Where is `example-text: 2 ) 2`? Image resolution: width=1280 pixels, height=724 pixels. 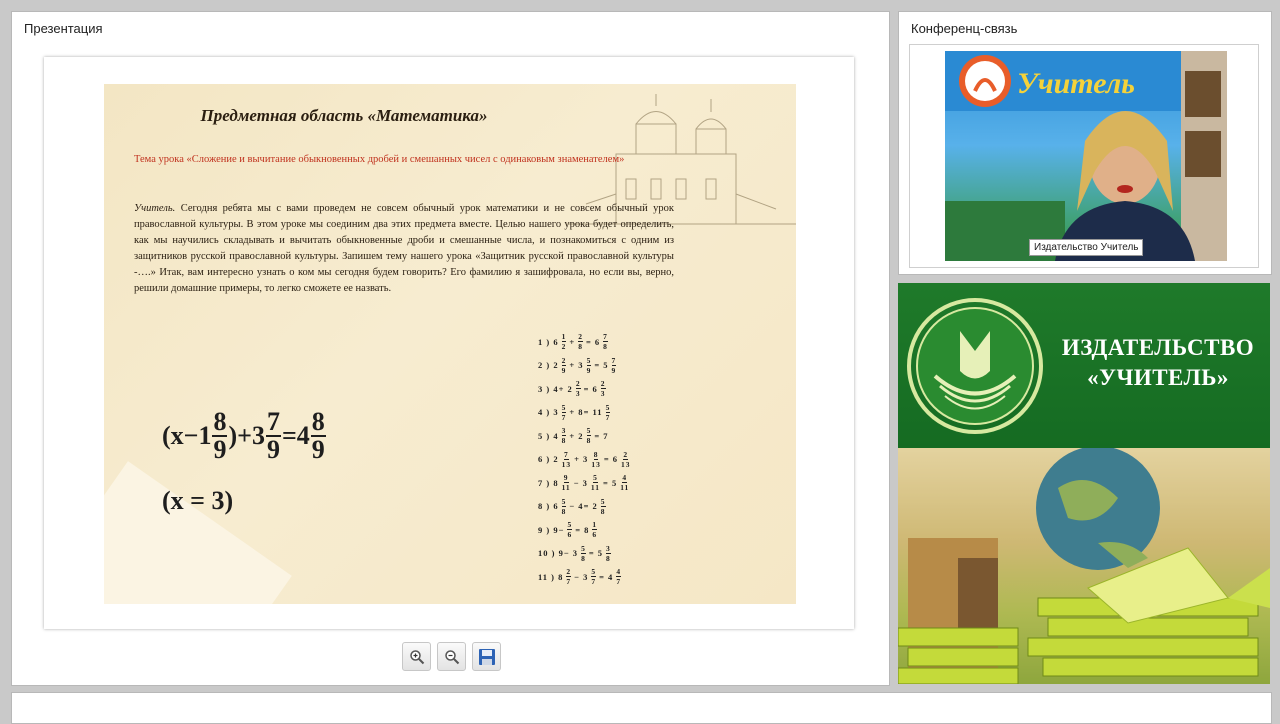
example-text: 2 ) 2 is located at coordinates (548, 365).